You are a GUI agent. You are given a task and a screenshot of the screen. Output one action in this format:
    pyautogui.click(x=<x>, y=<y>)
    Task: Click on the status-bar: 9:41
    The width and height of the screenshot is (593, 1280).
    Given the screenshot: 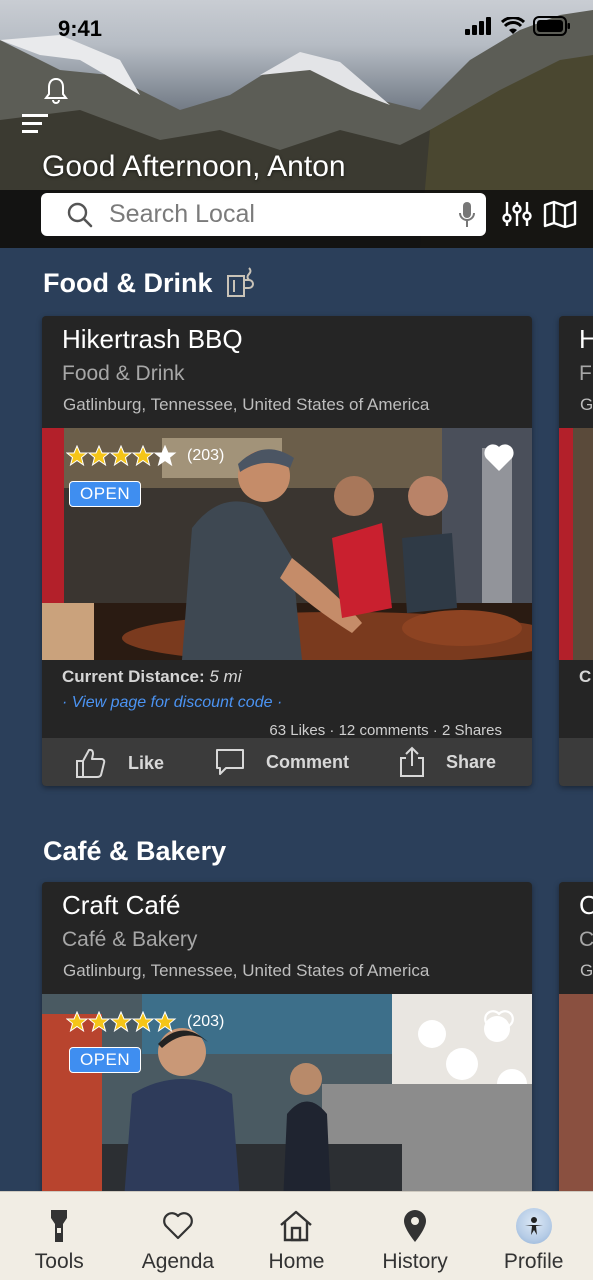 What is the action you would take?
    pyautogui.click(x=296, y=29)
    